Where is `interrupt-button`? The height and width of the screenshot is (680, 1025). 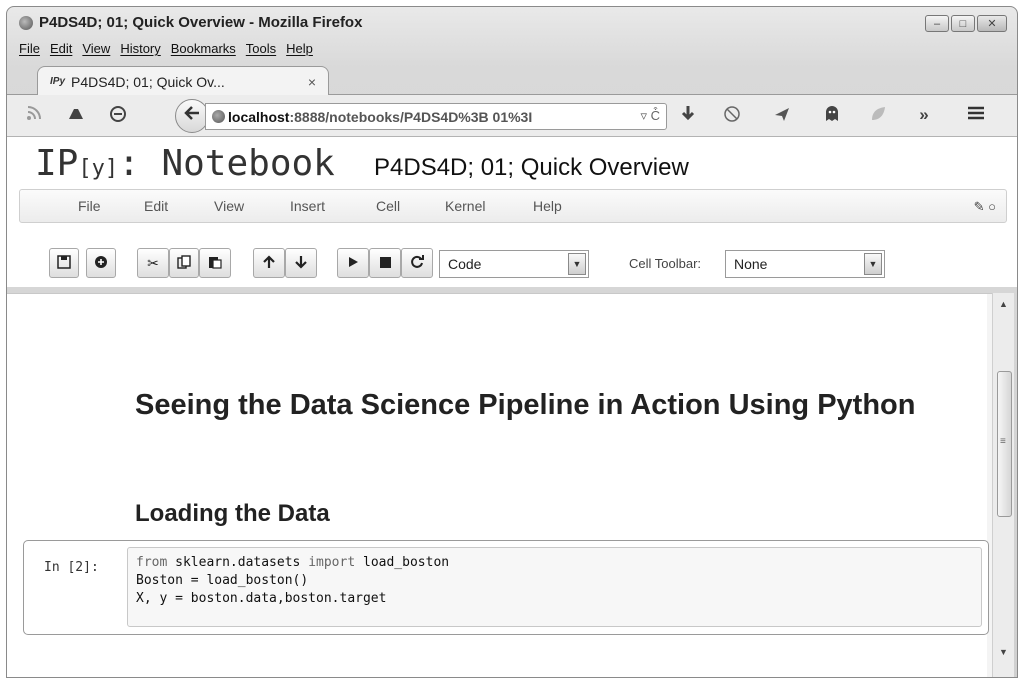
interrupt-button is located at coordinates (385, 263).